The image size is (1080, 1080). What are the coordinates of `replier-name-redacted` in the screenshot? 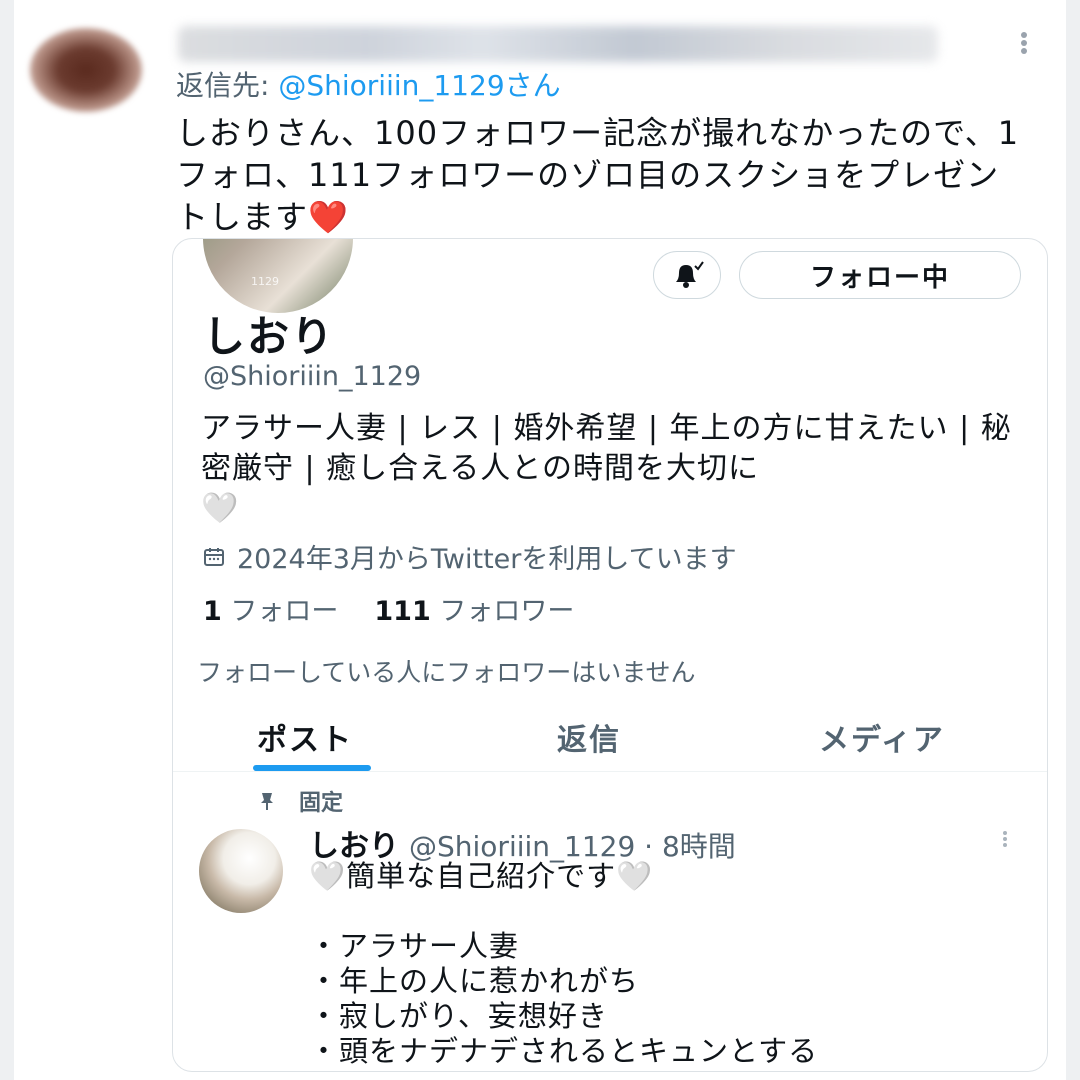 It's located at (558, 44).